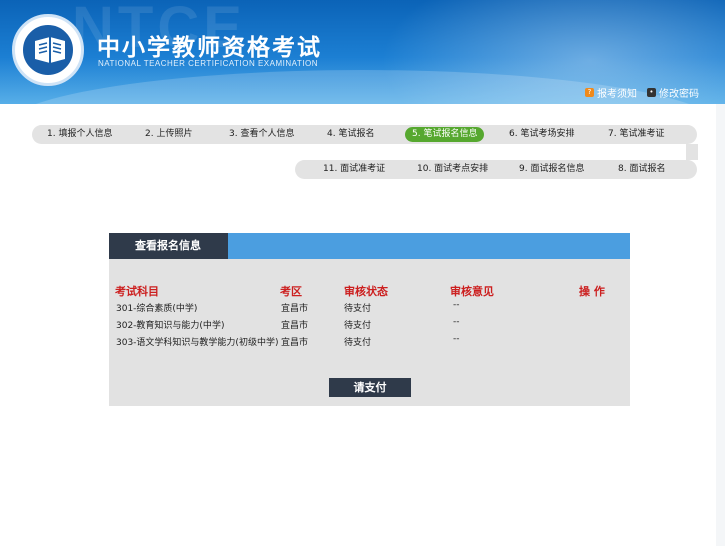  I want to click on row2-area: 宜昌市, so click(295, 326).